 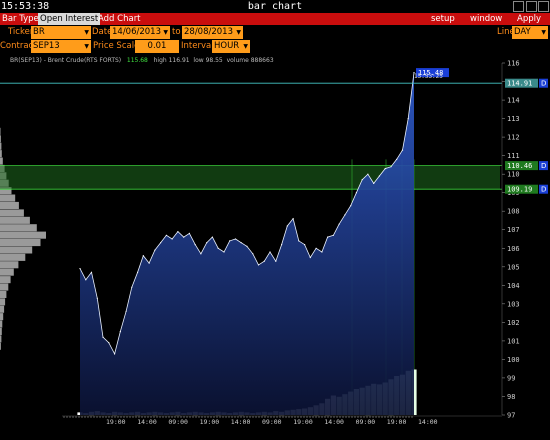 What do you see at coordinates (513, 101) in the screenshot?
I see `y-tick-label: 114` at bounding box center [513, 101].